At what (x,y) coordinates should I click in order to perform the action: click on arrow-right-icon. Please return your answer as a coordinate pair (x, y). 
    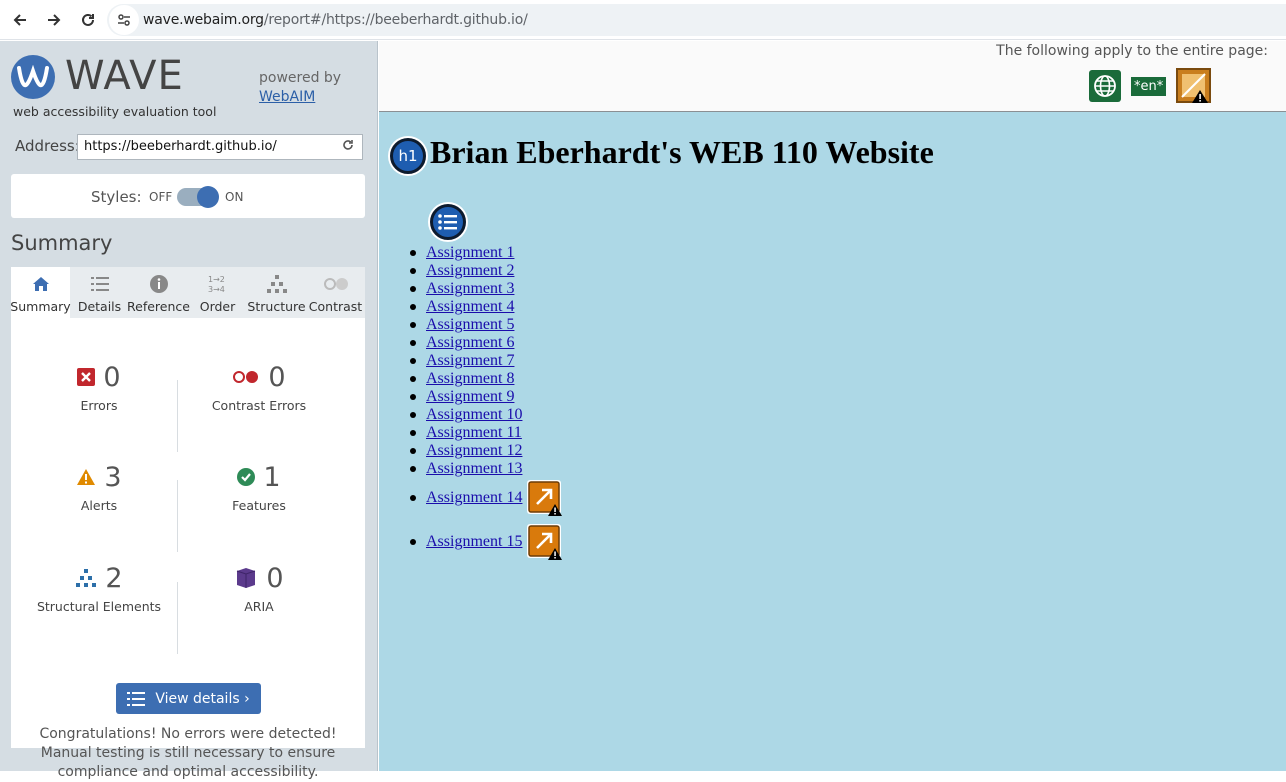
    Looking at the image, I should click on (54, 19).